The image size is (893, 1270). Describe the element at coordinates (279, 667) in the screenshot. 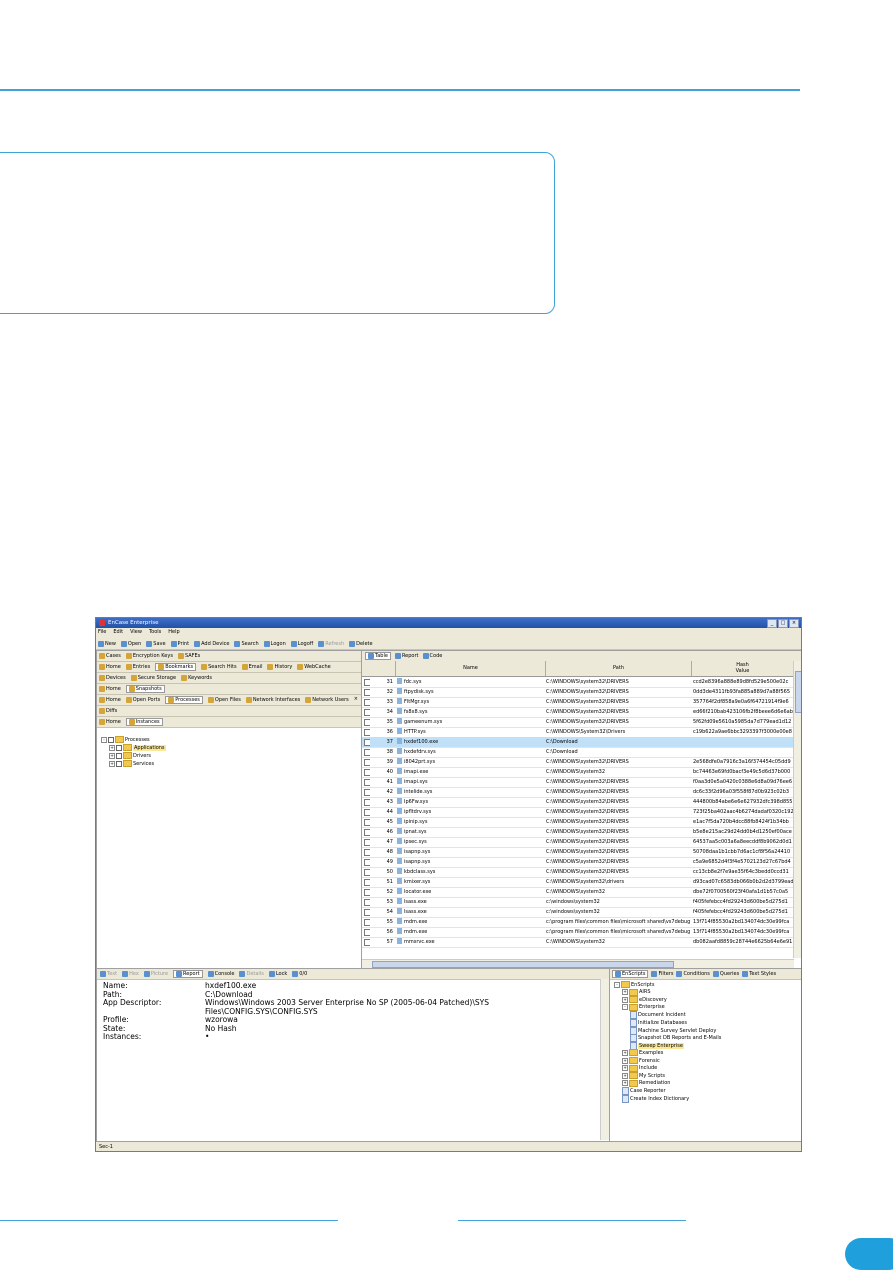

I see `tab-history: History` at that location.